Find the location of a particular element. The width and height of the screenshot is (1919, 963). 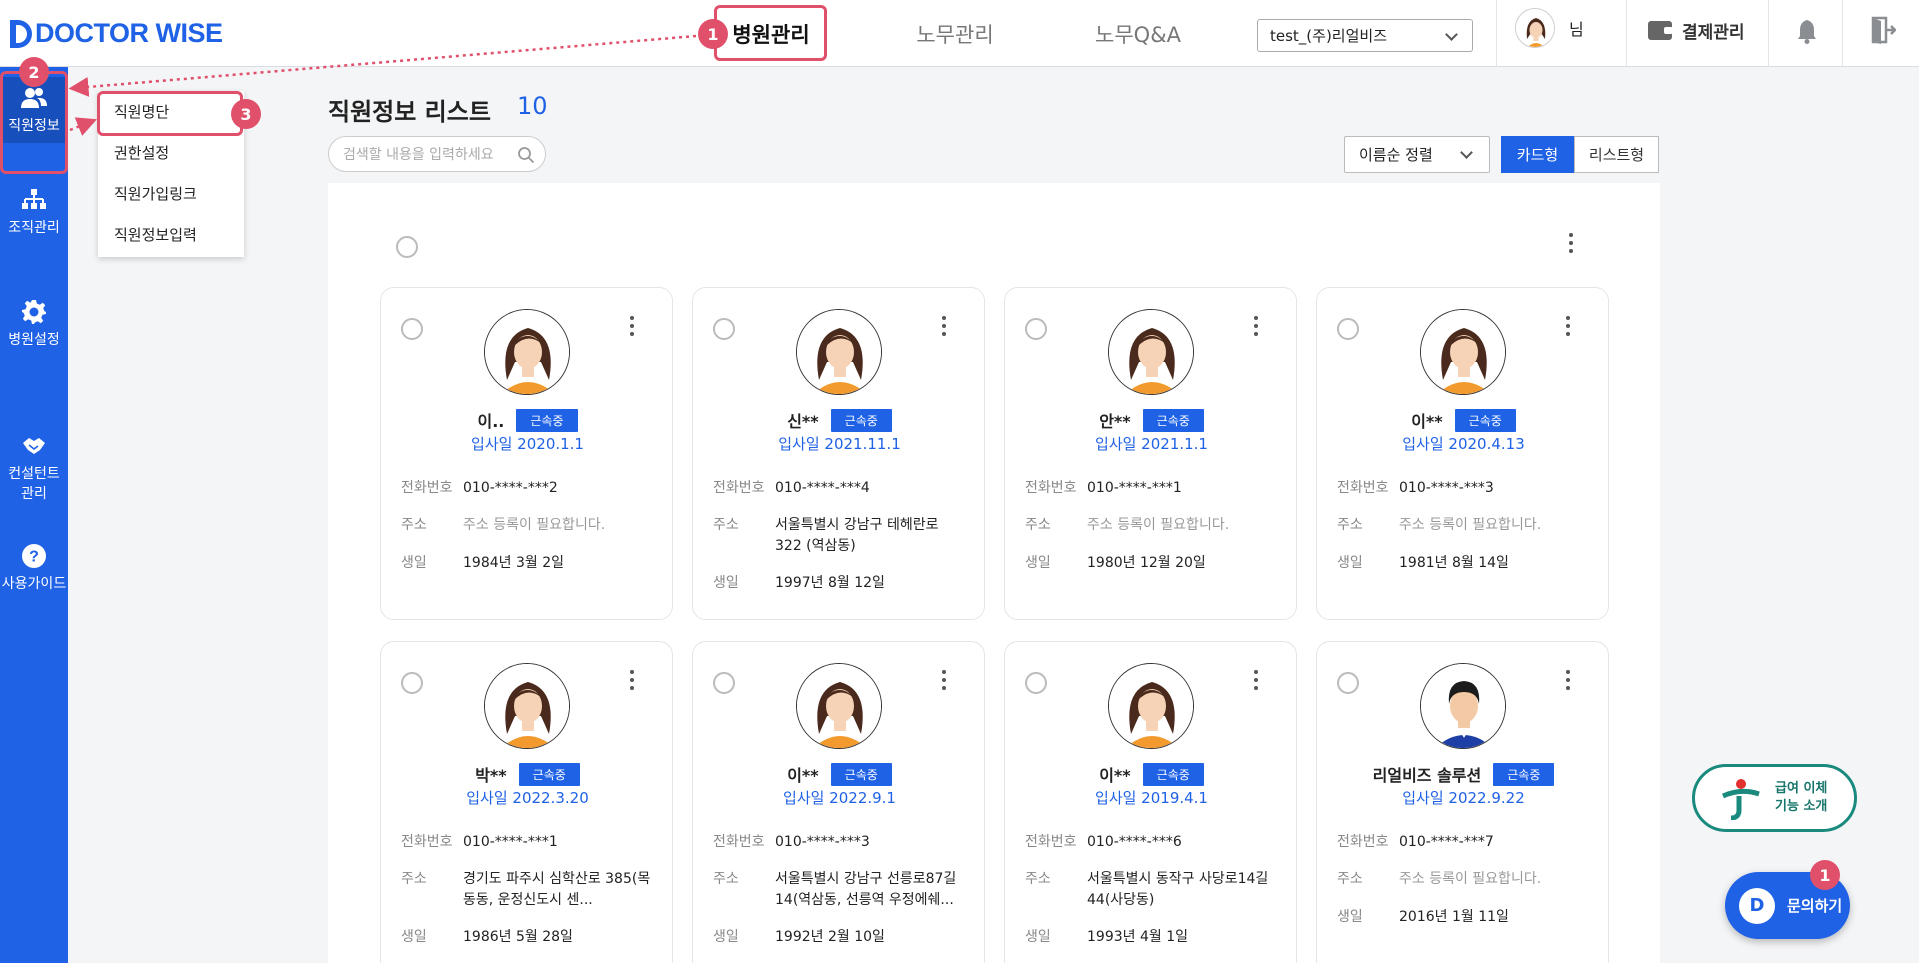

transfer-line-2: 기능 소개 is located at coordinates (1801, 806).